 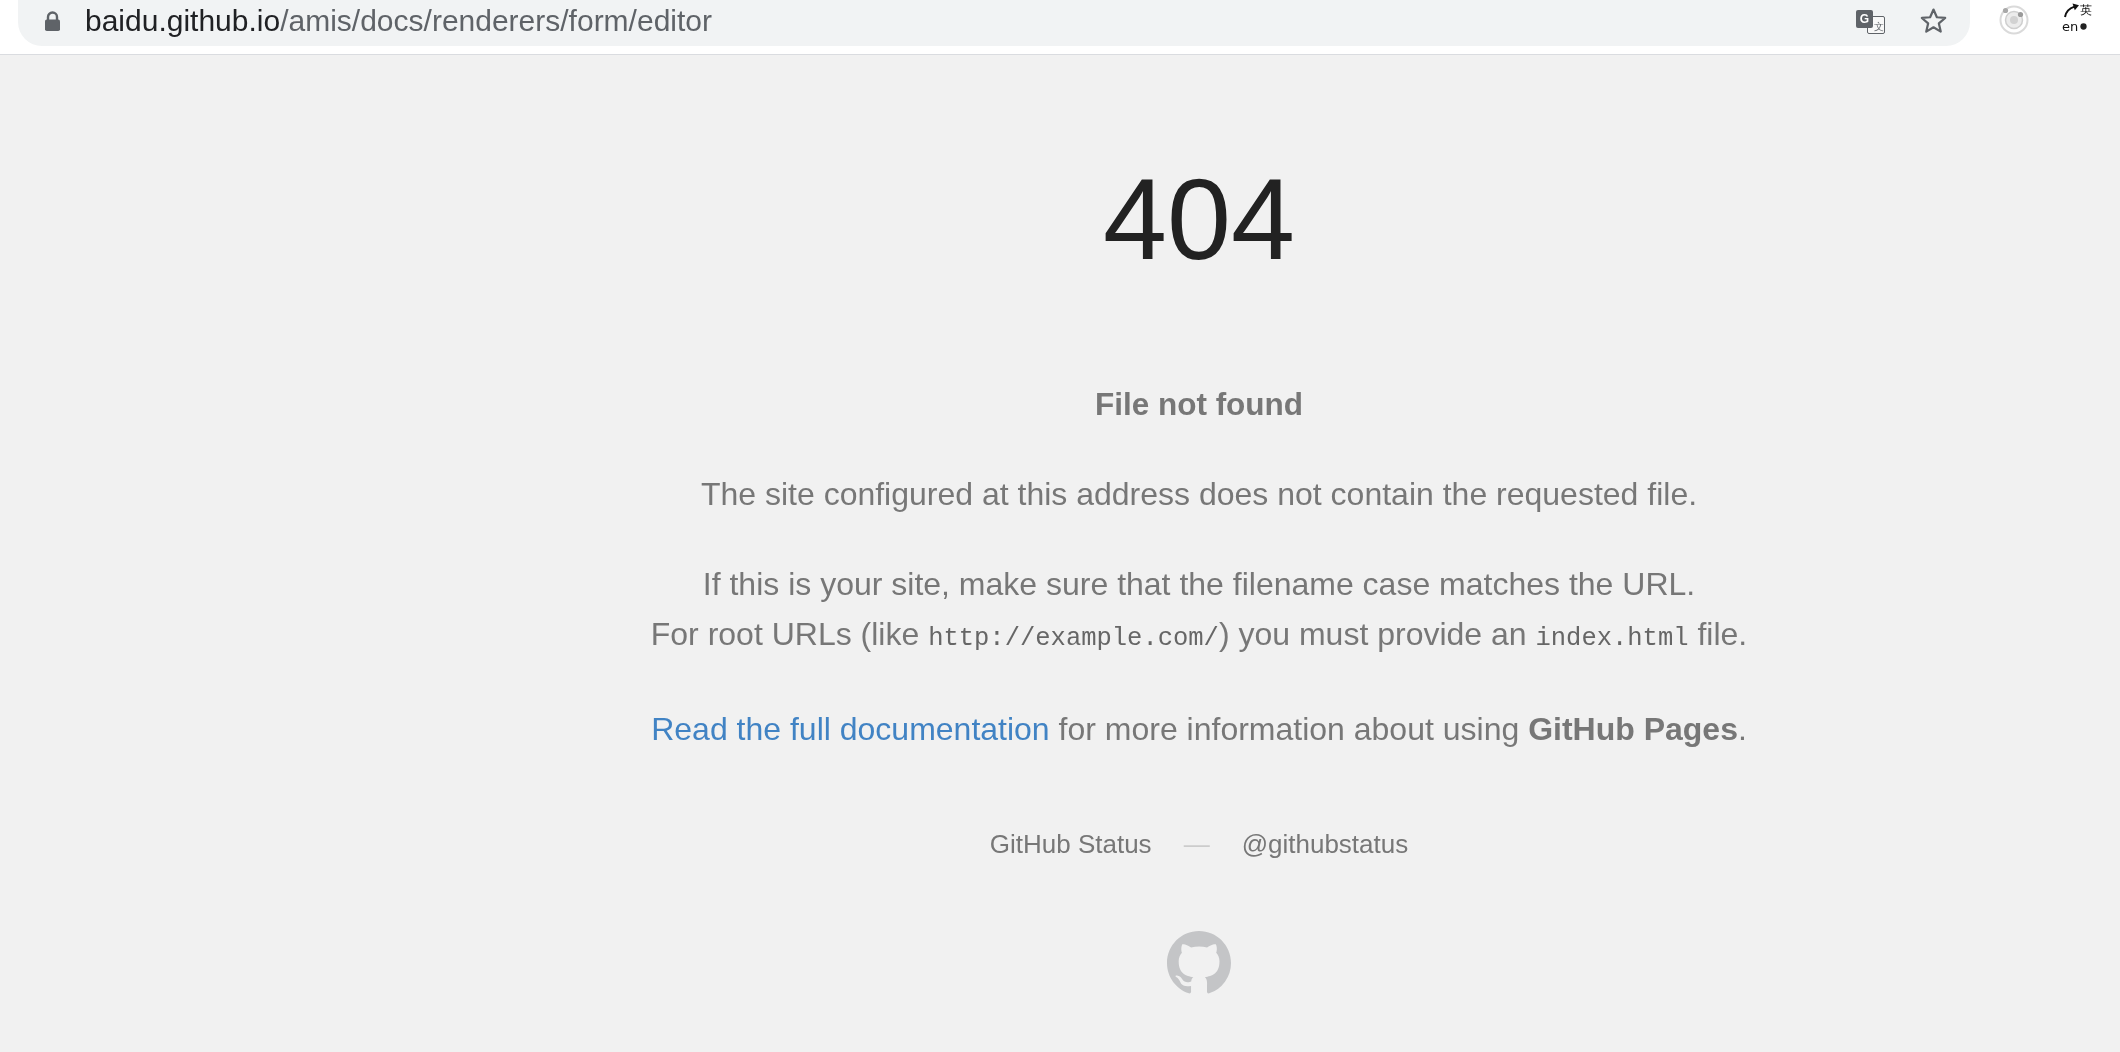 What do you see at coordinates (1933, 21) in the screenshot?
I see `star-icon` at bounding box center [1933, 21].